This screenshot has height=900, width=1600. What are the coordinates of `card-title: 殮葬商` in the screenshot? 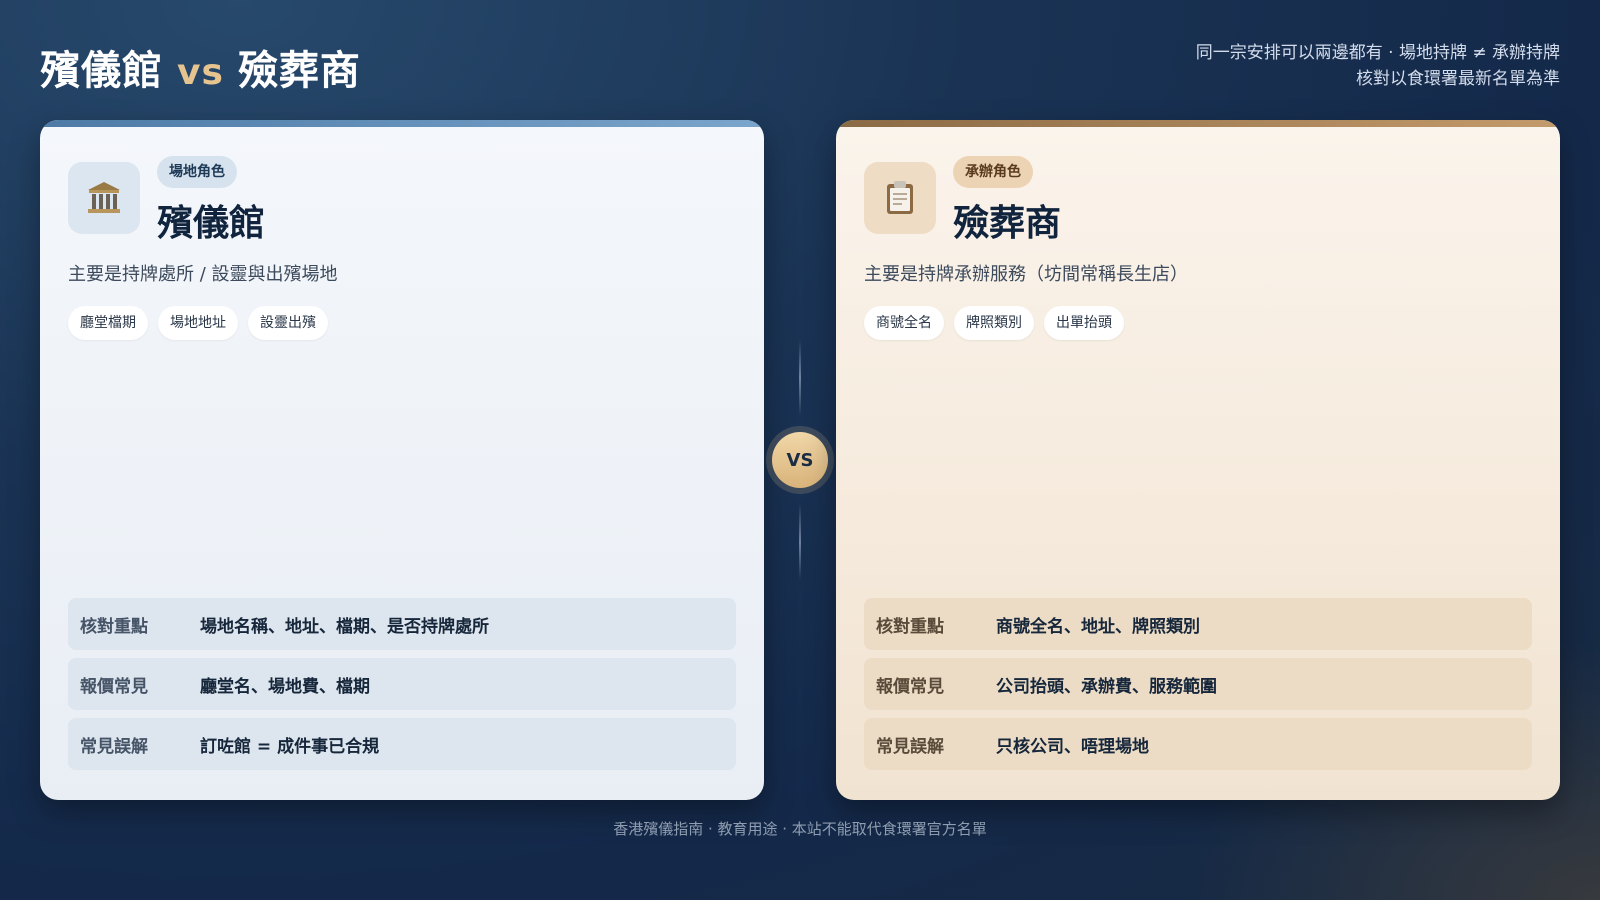 It's located at (1007, 223).